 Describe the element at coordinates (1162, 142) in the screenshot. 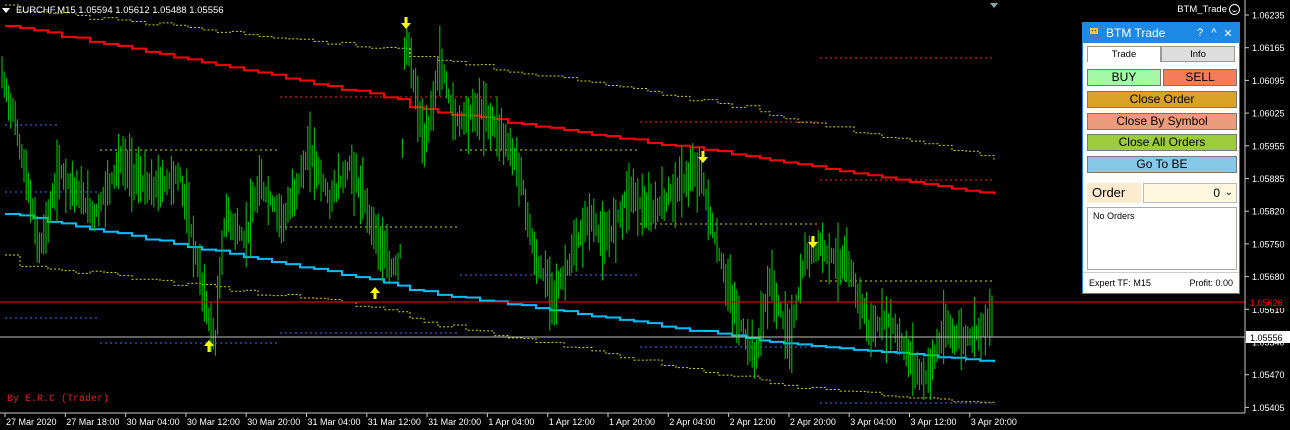

I see `close-all-orders-button: Close All Orders` at that location.